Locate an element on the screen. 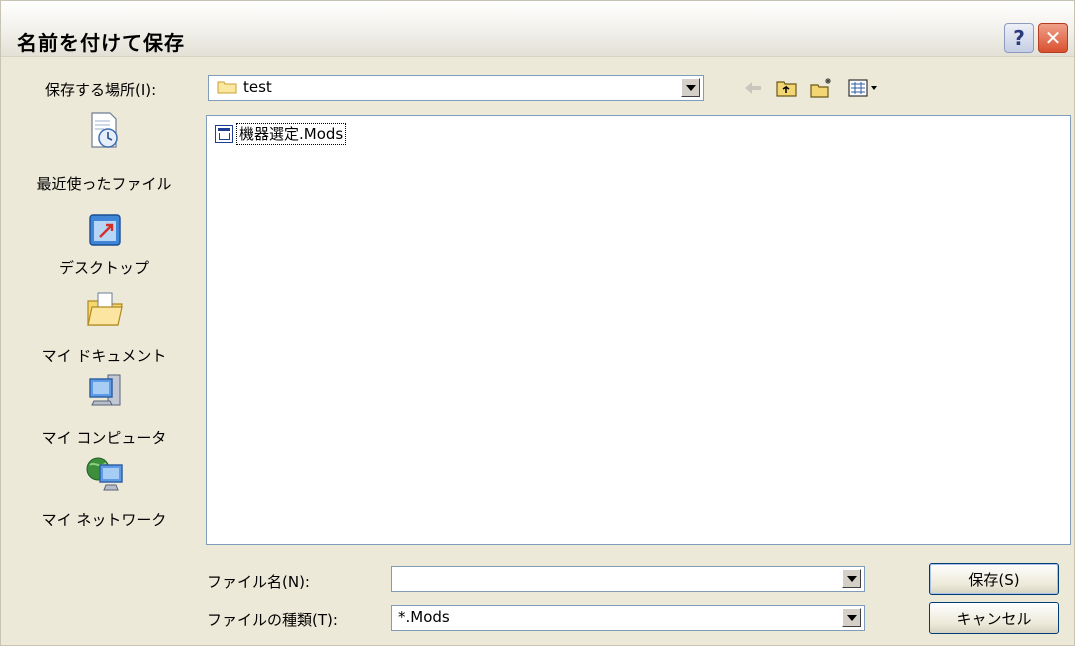 The image size is (1075, 646). back-icon is located at coordinates (753, 88).